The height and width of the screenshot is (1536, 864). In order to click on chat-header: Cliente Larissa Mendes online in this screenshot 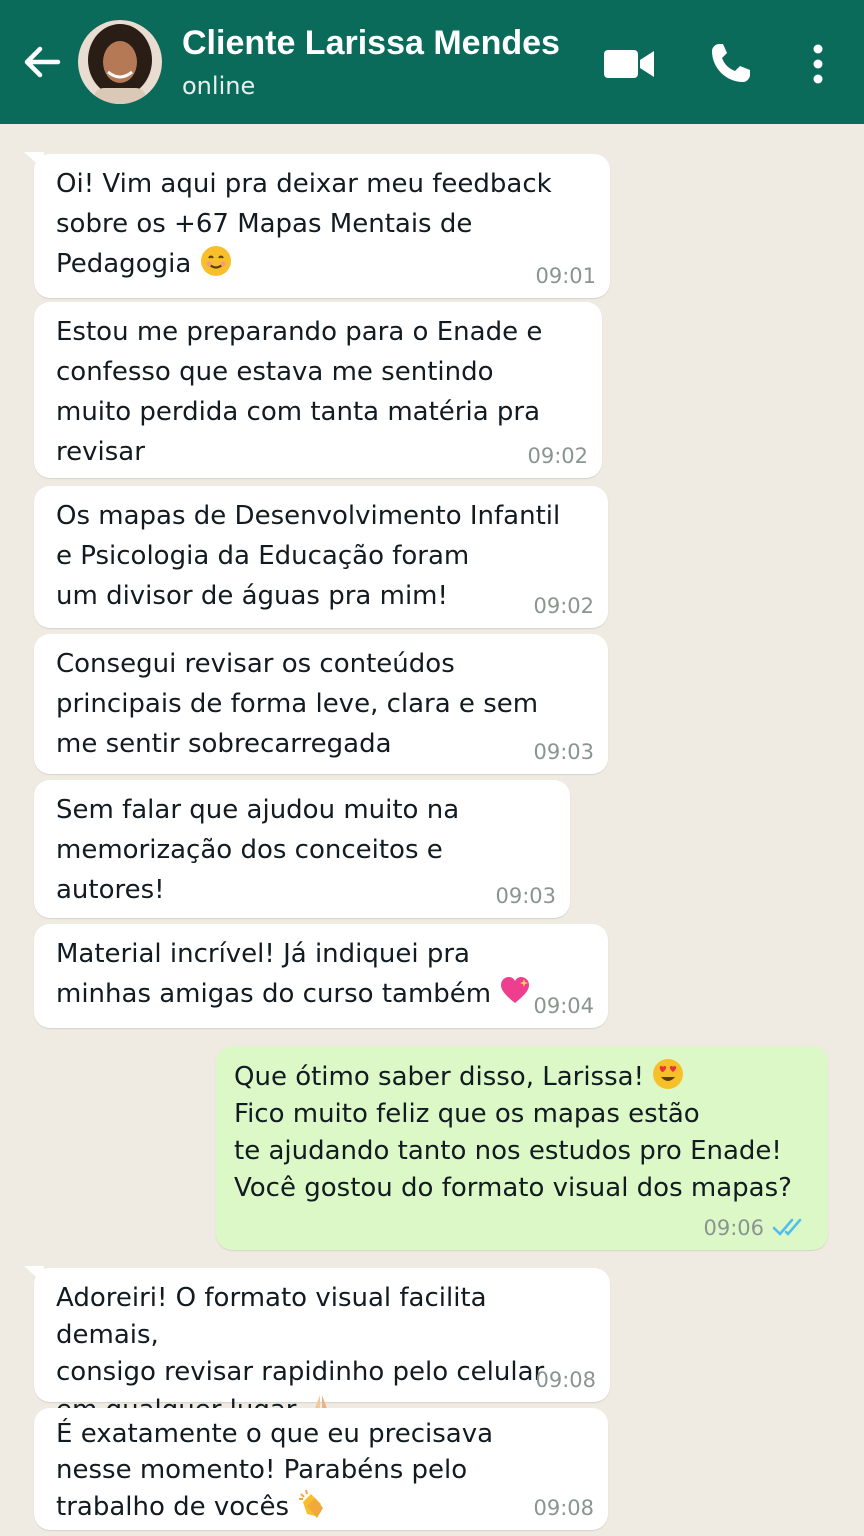, I will do `click(432, 62)`.